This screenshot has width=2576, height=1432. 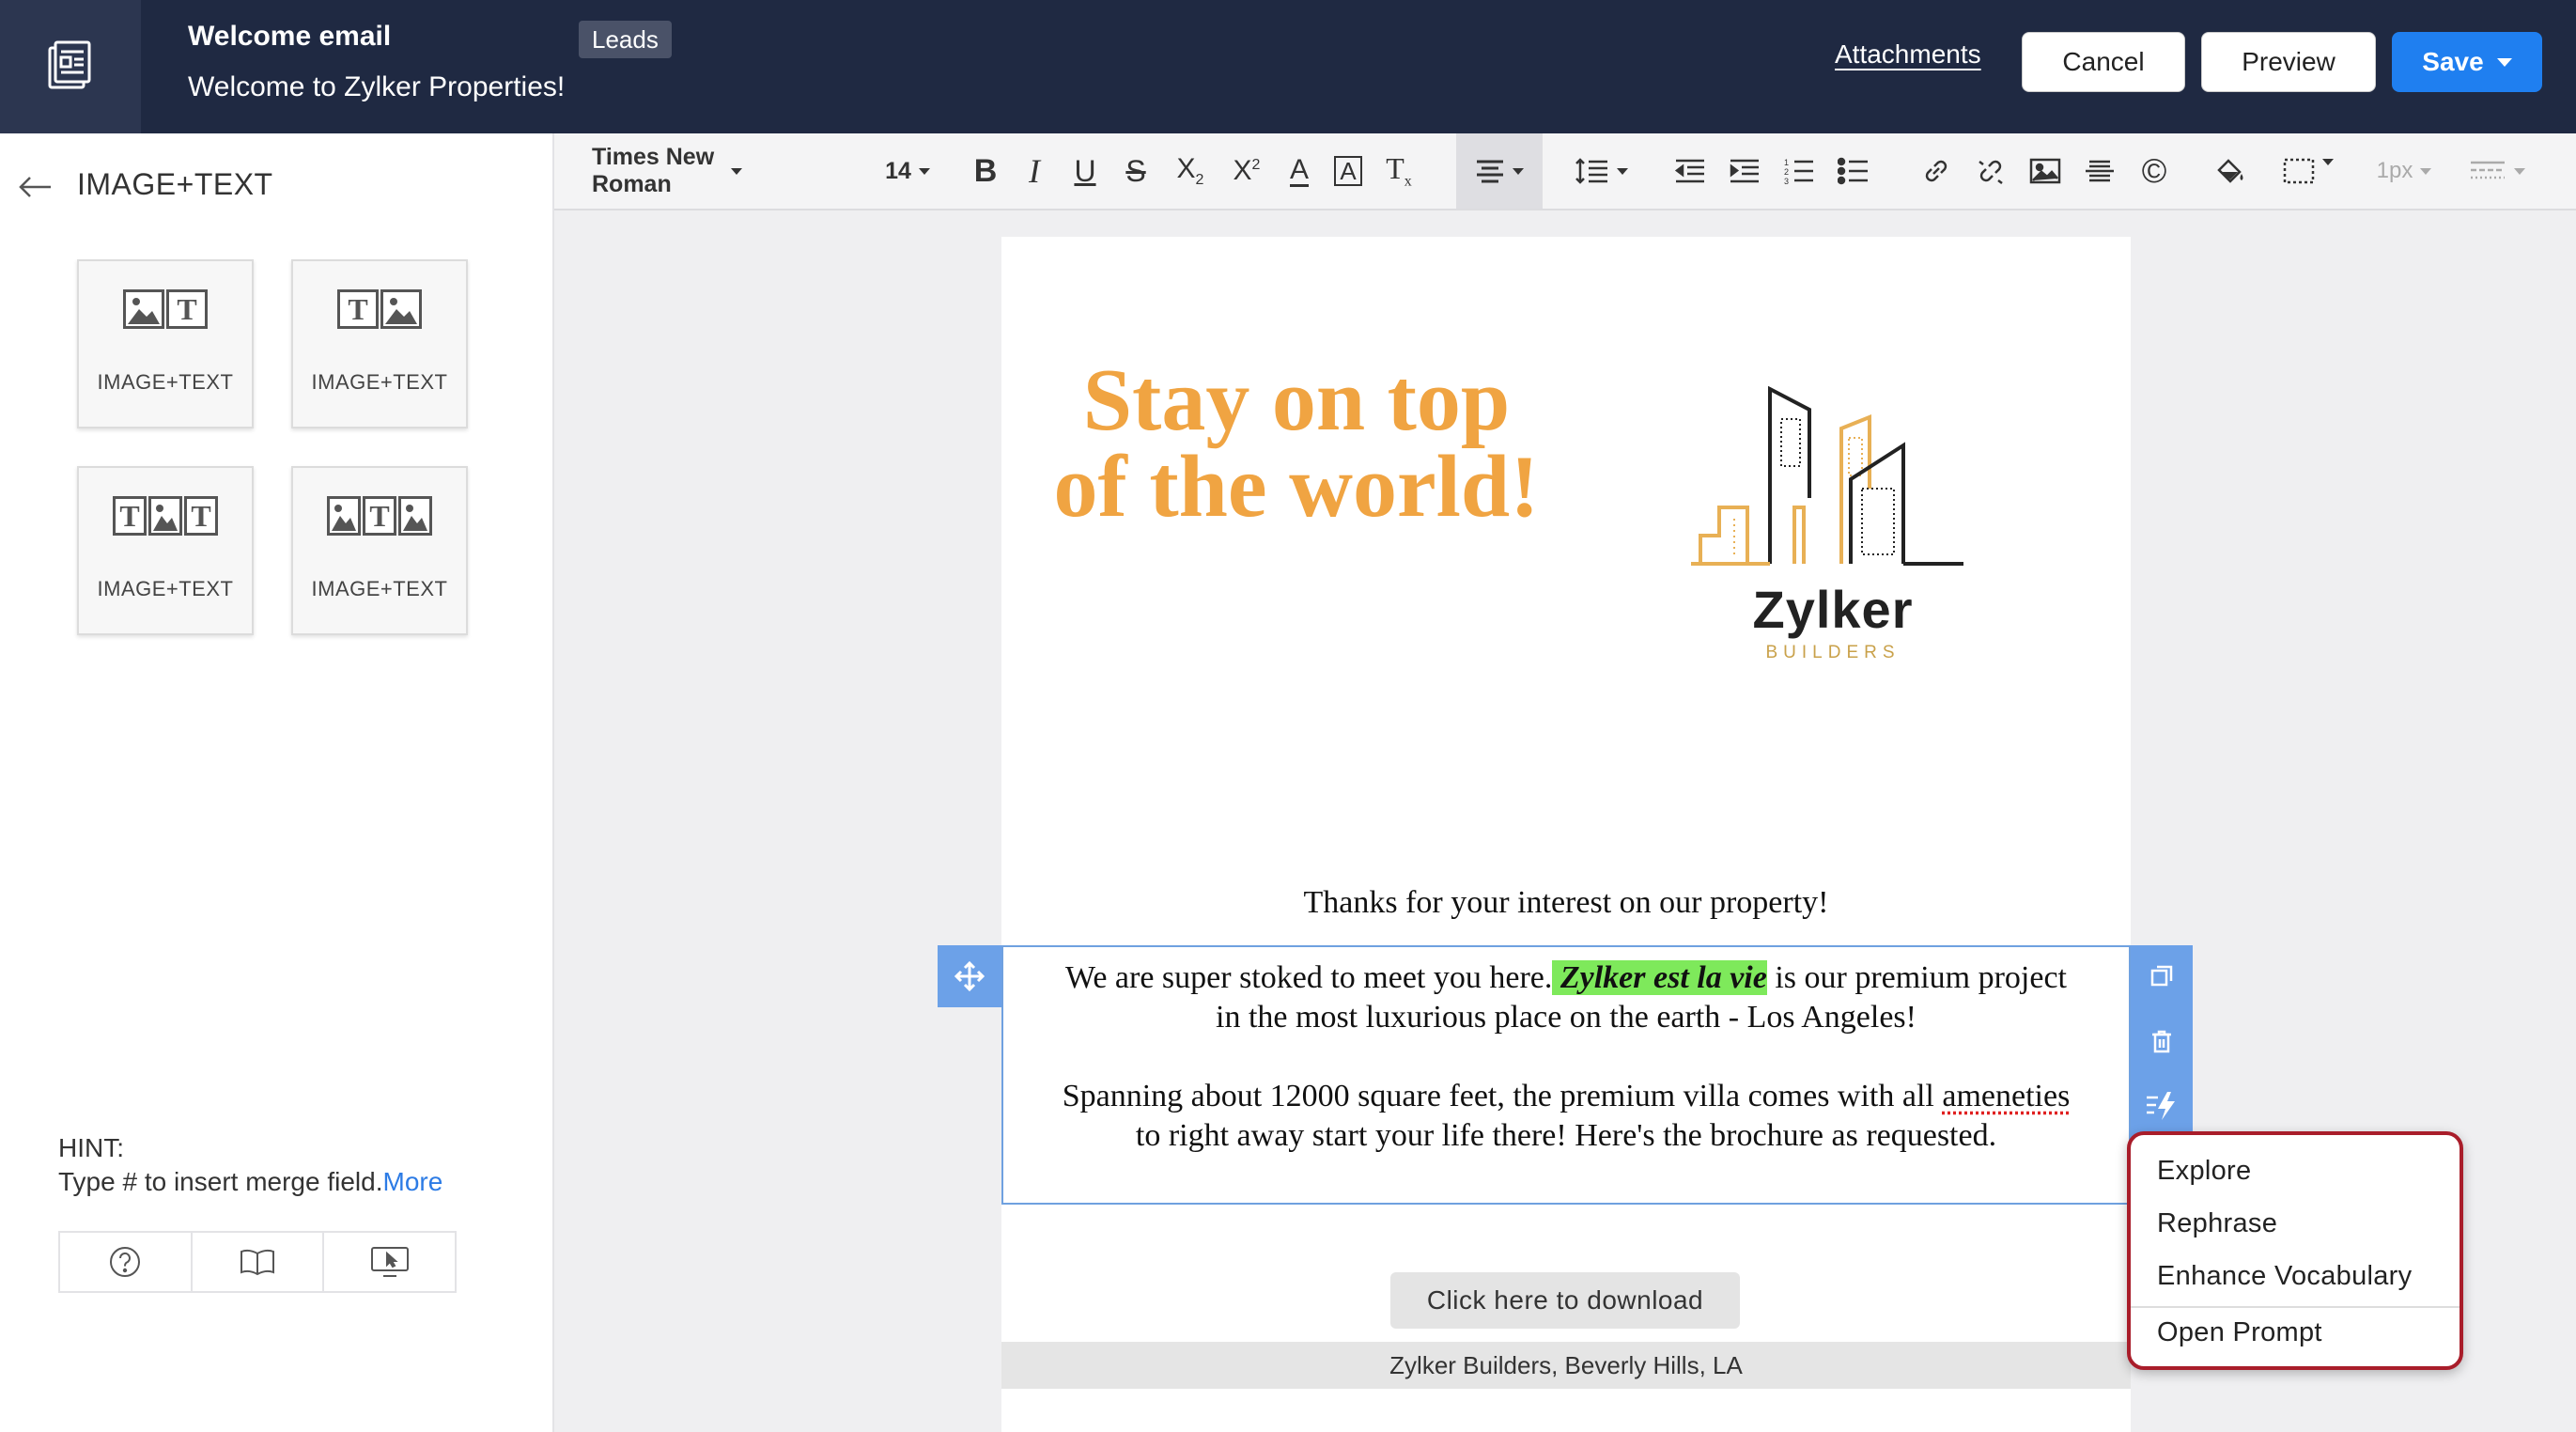 I want to click on hint-label: HINT:, so click(x=91, y=1147).